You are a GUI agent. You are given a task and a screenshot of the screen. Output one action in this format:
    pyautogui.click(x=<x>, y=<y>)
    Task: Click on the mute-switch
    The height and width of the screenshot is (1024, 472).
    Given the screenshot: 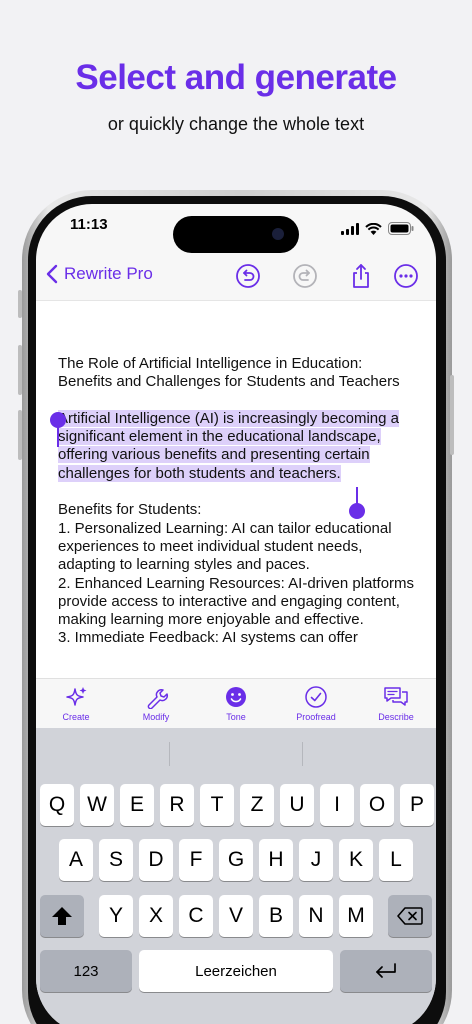 What is the action you would take?
    pyautogui.click(x=20, y=304)
    